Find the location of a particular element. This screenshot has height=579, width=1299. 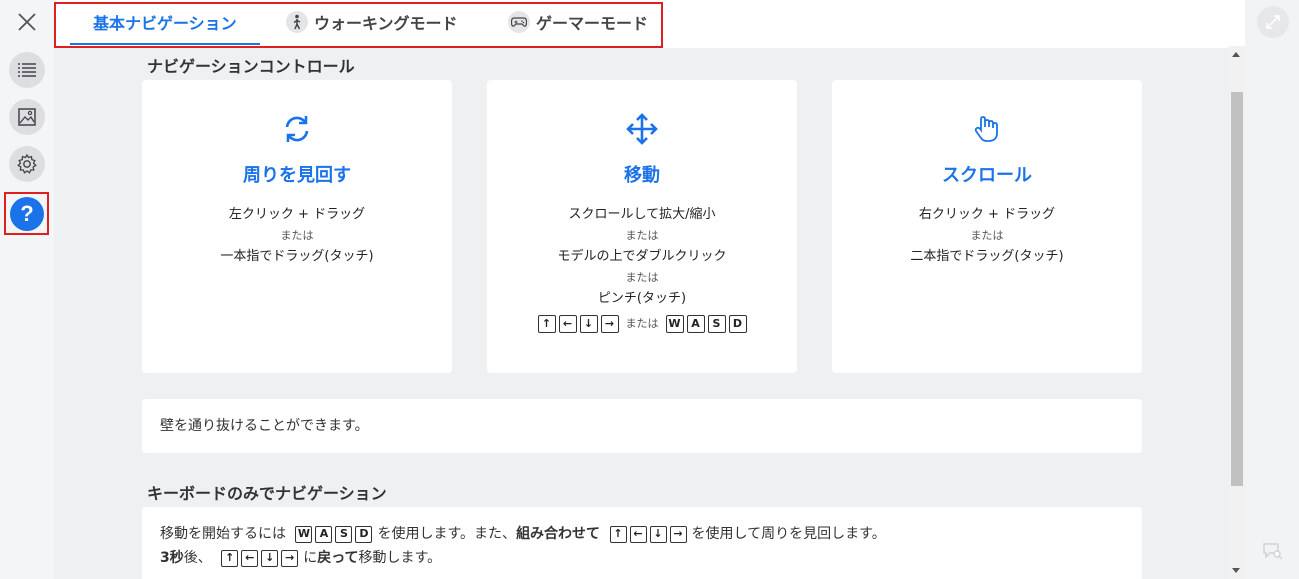

card-look-around: 周りを見回す 左クリック + ドラッグ または 一本指でドラッグ(タッチ) is located at coordinates (297, 226).